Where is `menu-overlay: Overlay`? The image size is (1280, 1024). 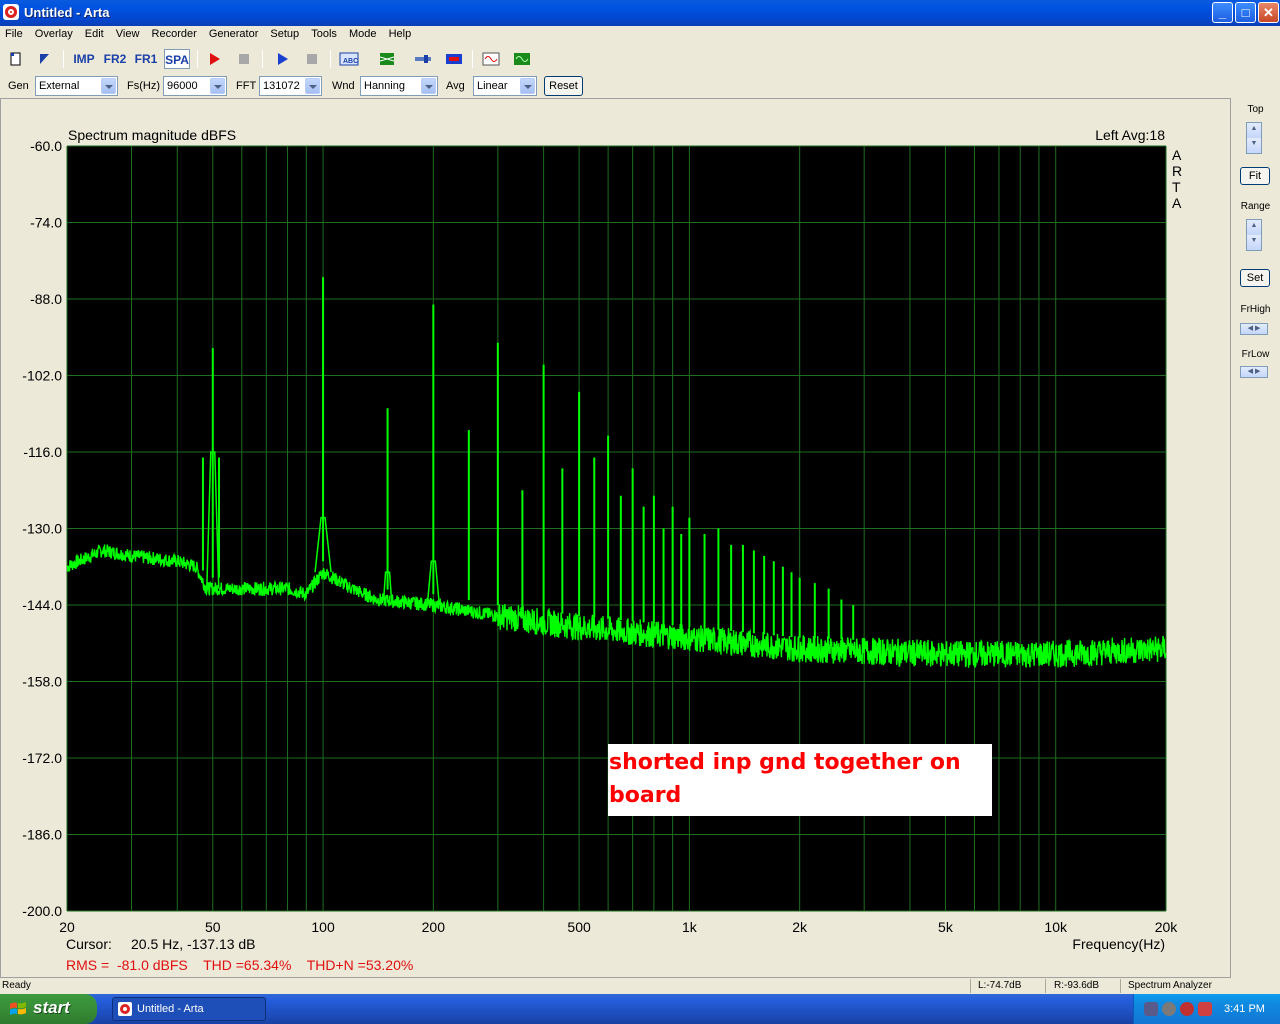 menu-overlay: Overlay is located at coordinates (53, 33).